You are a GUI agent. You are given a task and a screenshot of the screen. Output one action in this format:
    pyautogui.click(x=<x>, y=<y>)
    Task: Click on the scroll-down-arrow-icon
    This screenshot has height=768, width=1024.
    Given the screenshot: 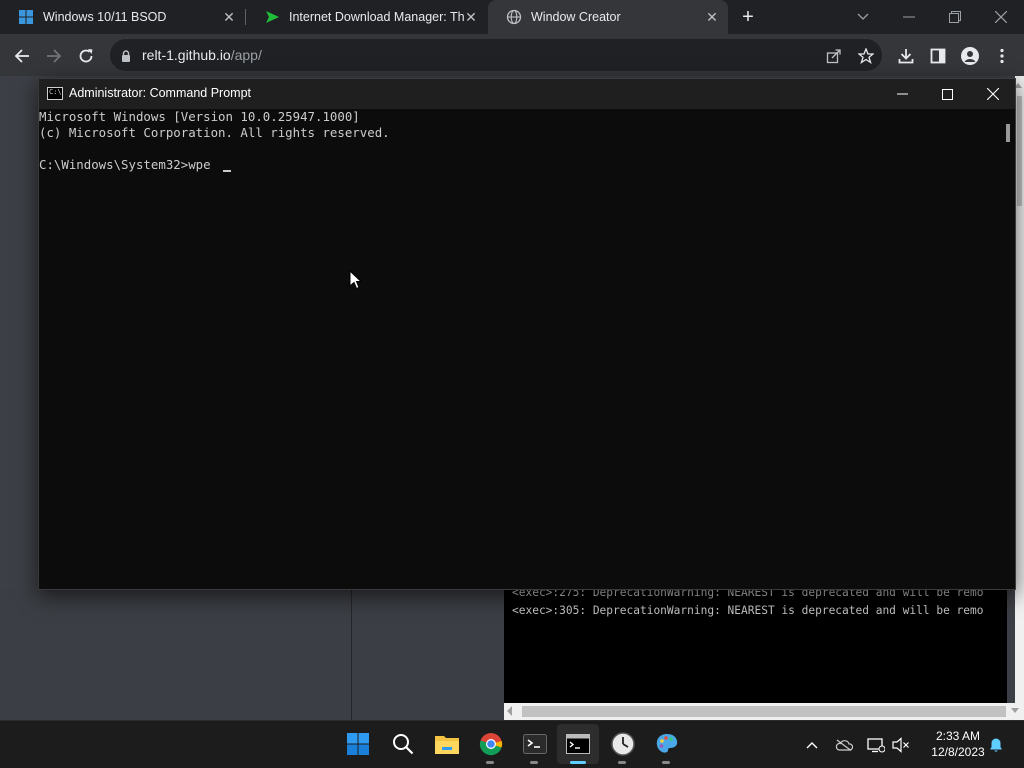 What is the action you would take?
    pyautogui.click(x=1015, y=710)
    